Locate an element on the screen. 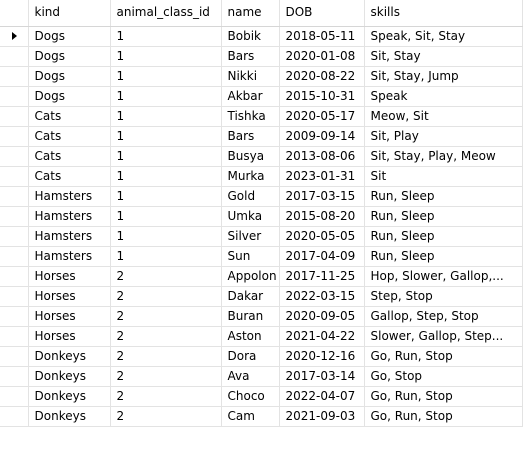  cell-name: Nikki is located at coordinates (250, 76).